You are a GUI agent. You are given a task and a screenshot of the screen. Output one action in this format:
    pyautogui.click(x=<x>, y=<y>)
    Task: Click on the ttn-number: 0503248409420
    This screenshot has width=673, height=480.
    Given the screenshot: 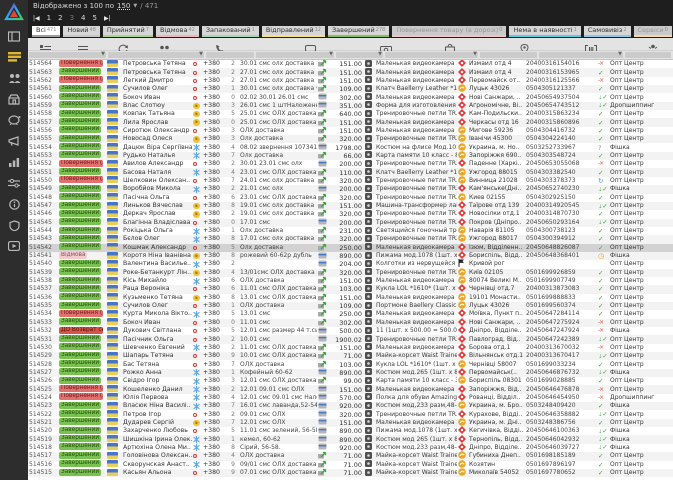 What is the action you would take?
    pyautogui.click(x=561, y=406)
    